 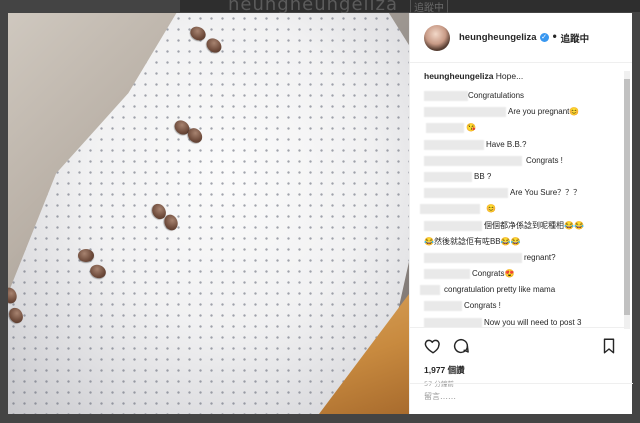 What do you see at coordinates (540, 257) in the screenshot?
I see `comment-text: regnant?` at bounding box center [540, 257].